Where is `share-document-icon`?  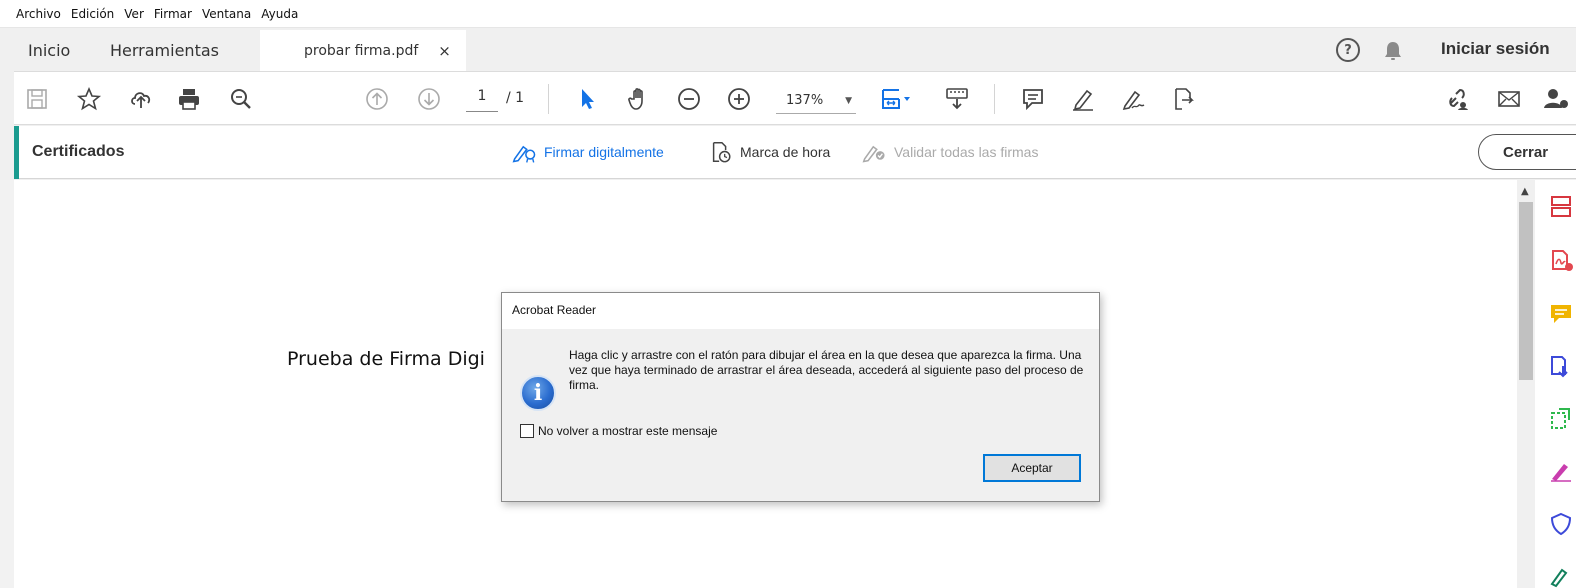
share-document-icon is located at coordinates (1183, 99).